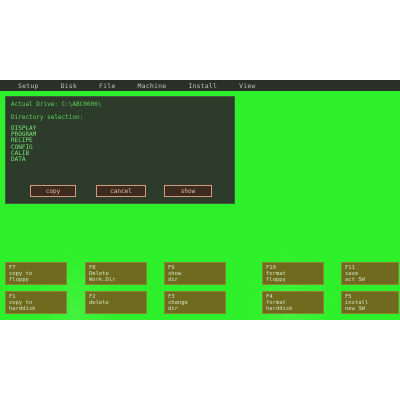 This screenshot has height=400, width=400. Describe the element at coordinates (69, 86) in the screenshot. I see `menu-disk: Disk` at that location.